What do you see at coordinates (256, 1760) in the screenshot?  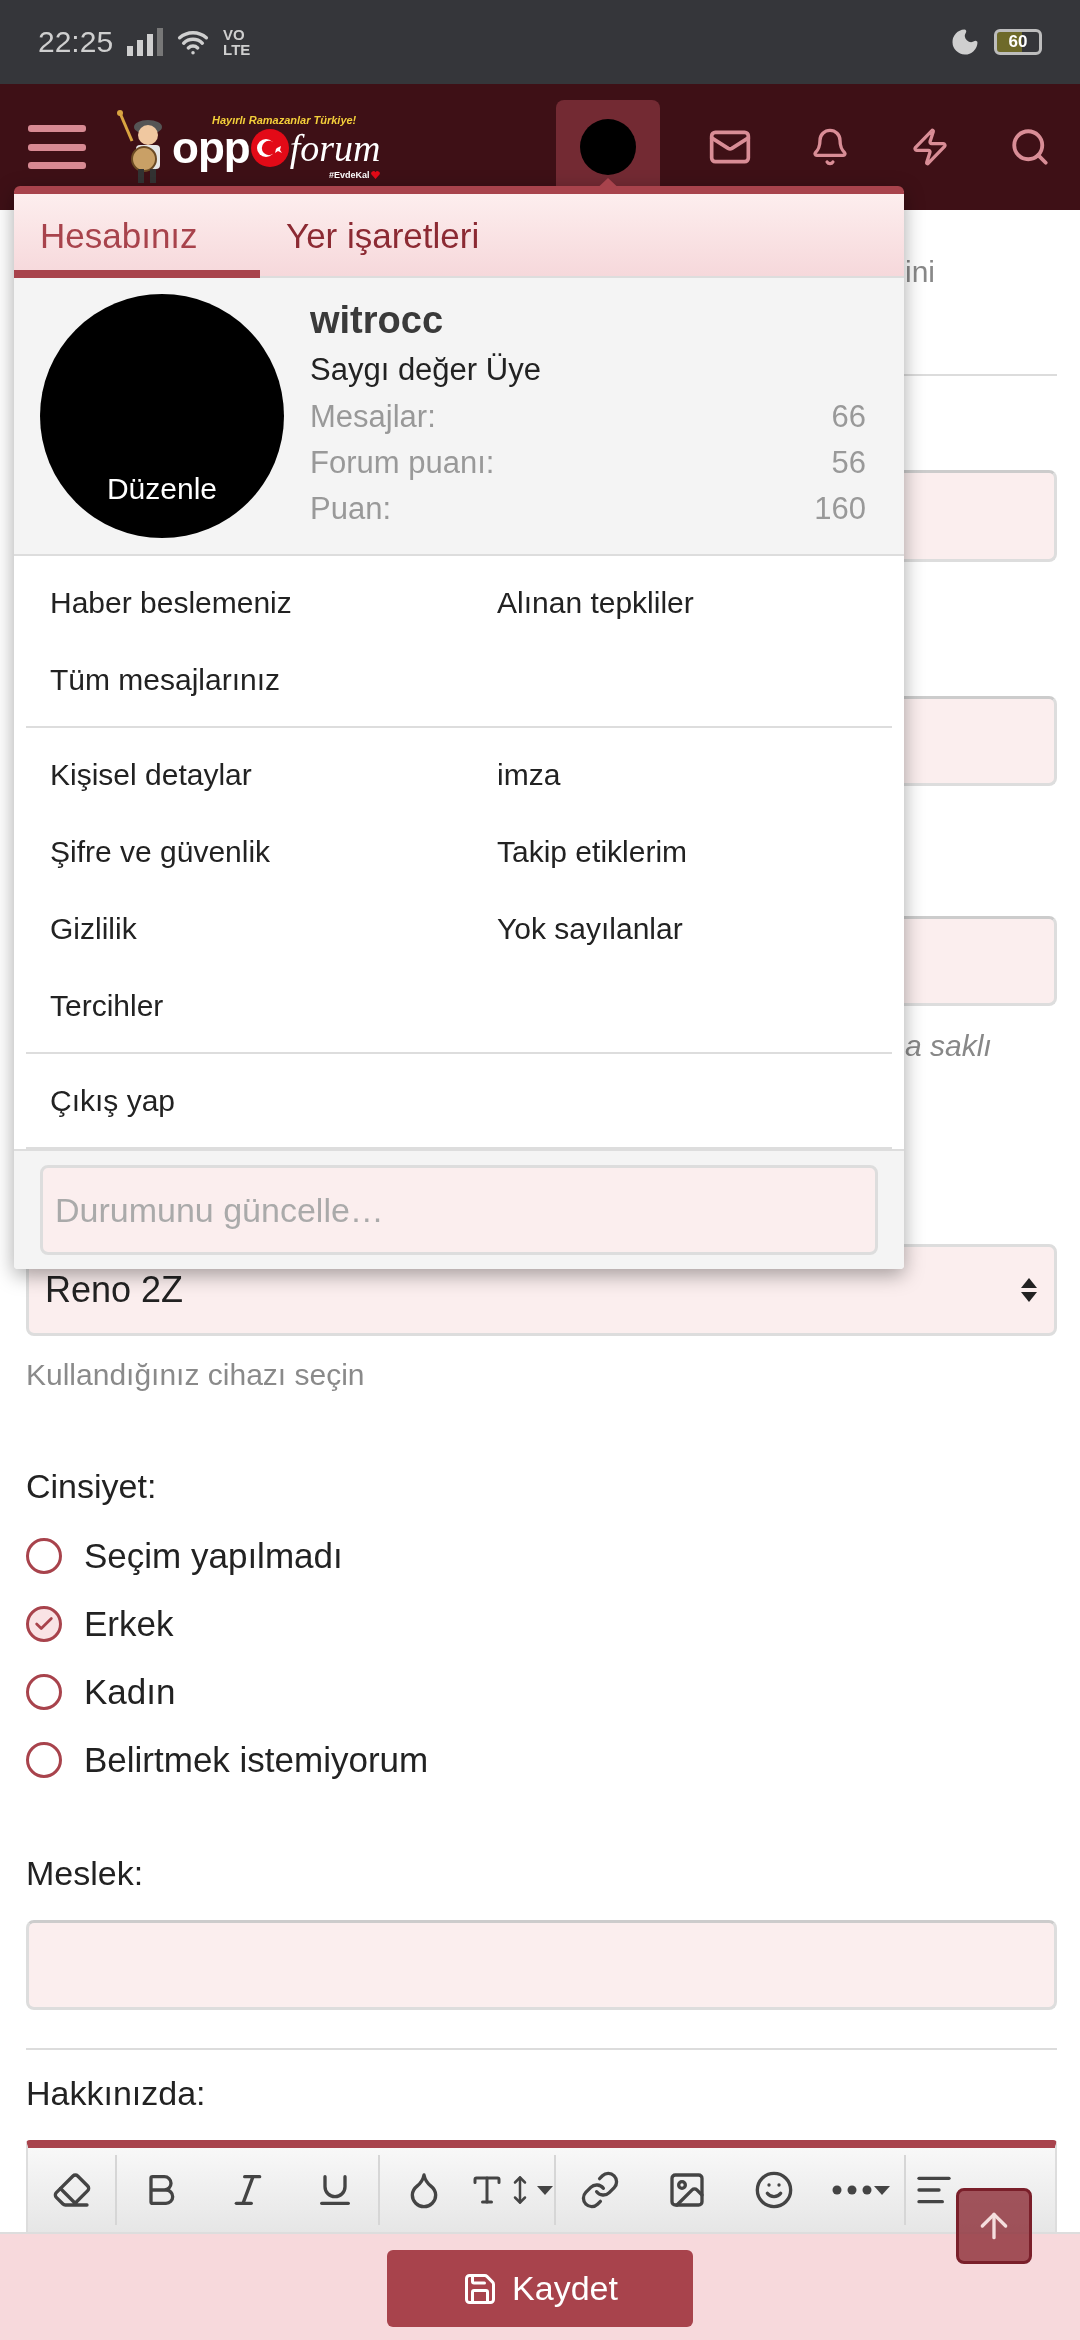 I see `radio-label: Belirtmek istemiyorum` at bounding box center [256, 1760].